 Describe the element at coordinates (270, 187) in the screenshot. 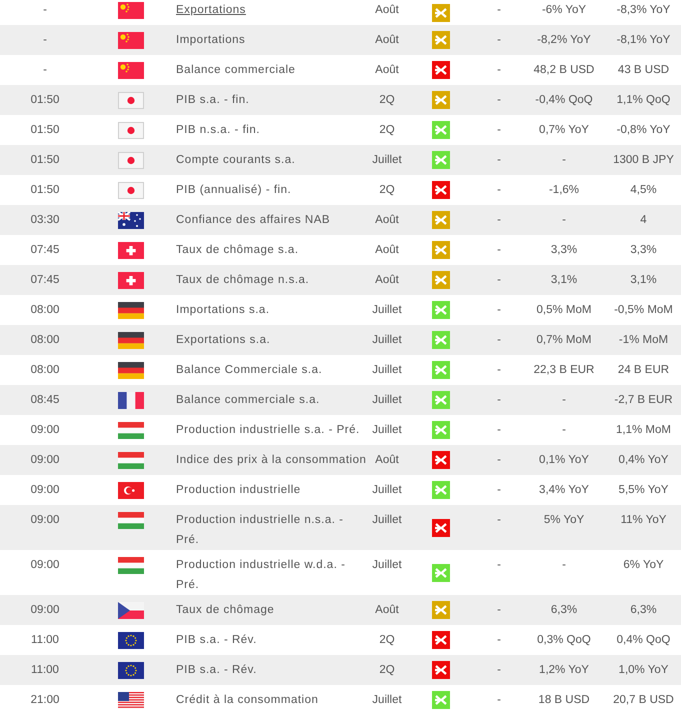

I see `event-link: PIB (annualisé) - fin.` at that location.